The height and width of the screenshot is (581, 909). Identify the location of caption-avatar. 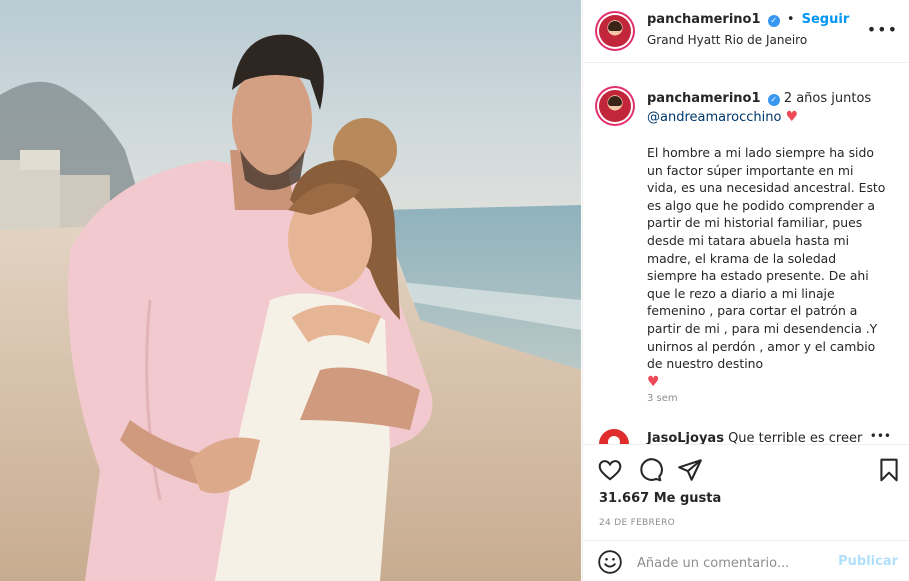
(615, 106).